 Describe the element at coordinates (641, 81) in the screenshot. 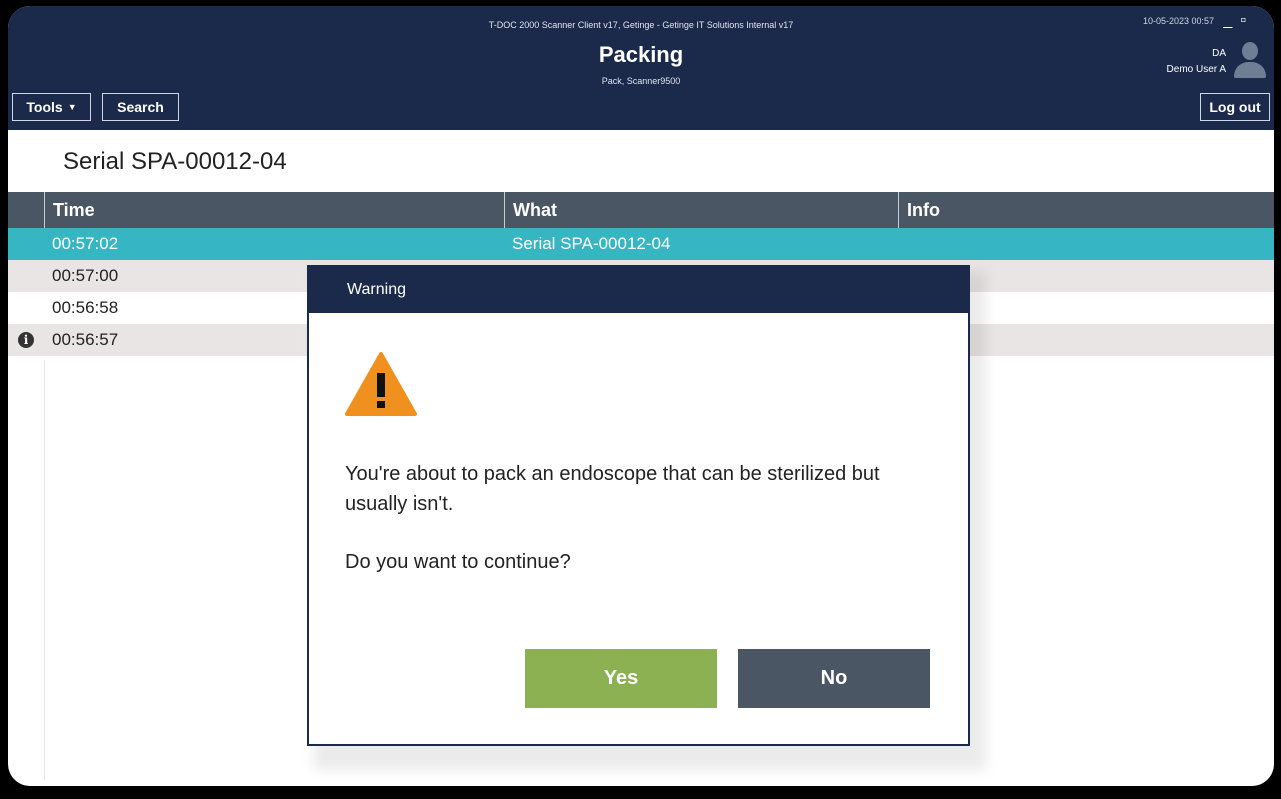

I see `page-subtitle: Pack, Scanner9500` at that location.